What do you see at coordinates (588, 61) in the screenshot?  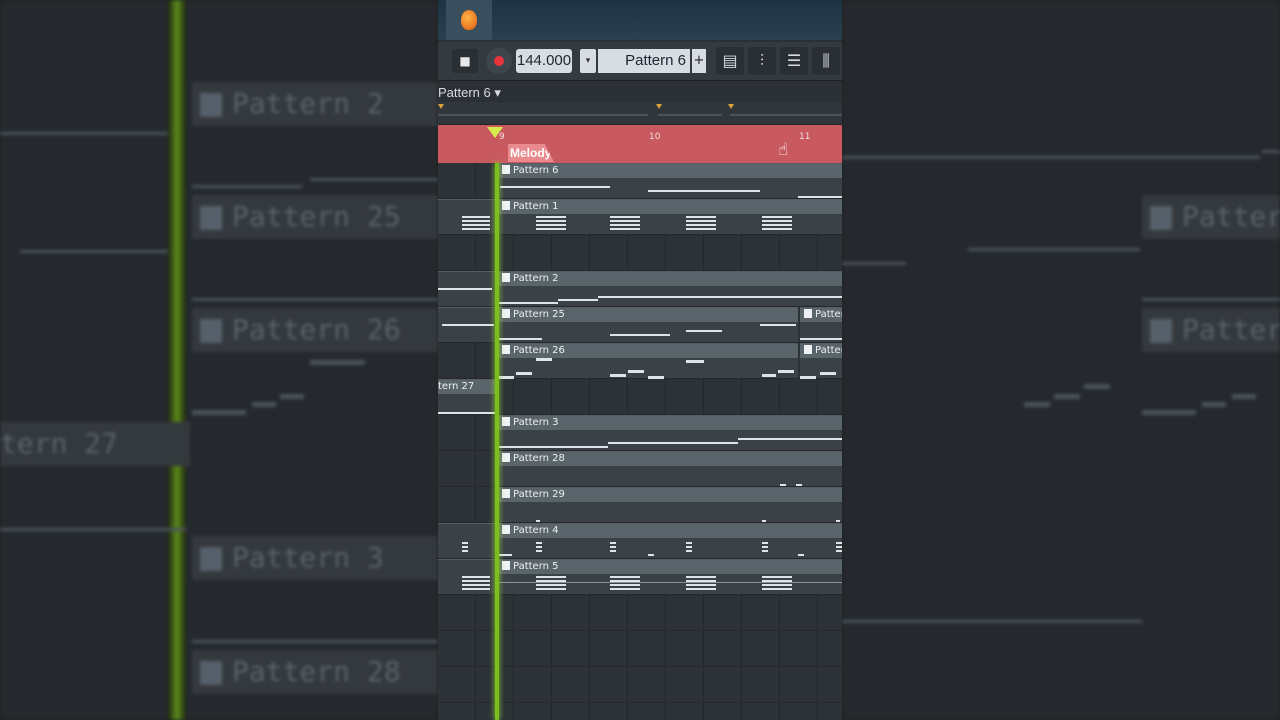 I see `pattern-dropdown-arrow: ▾` at bounding box center [588, 61].